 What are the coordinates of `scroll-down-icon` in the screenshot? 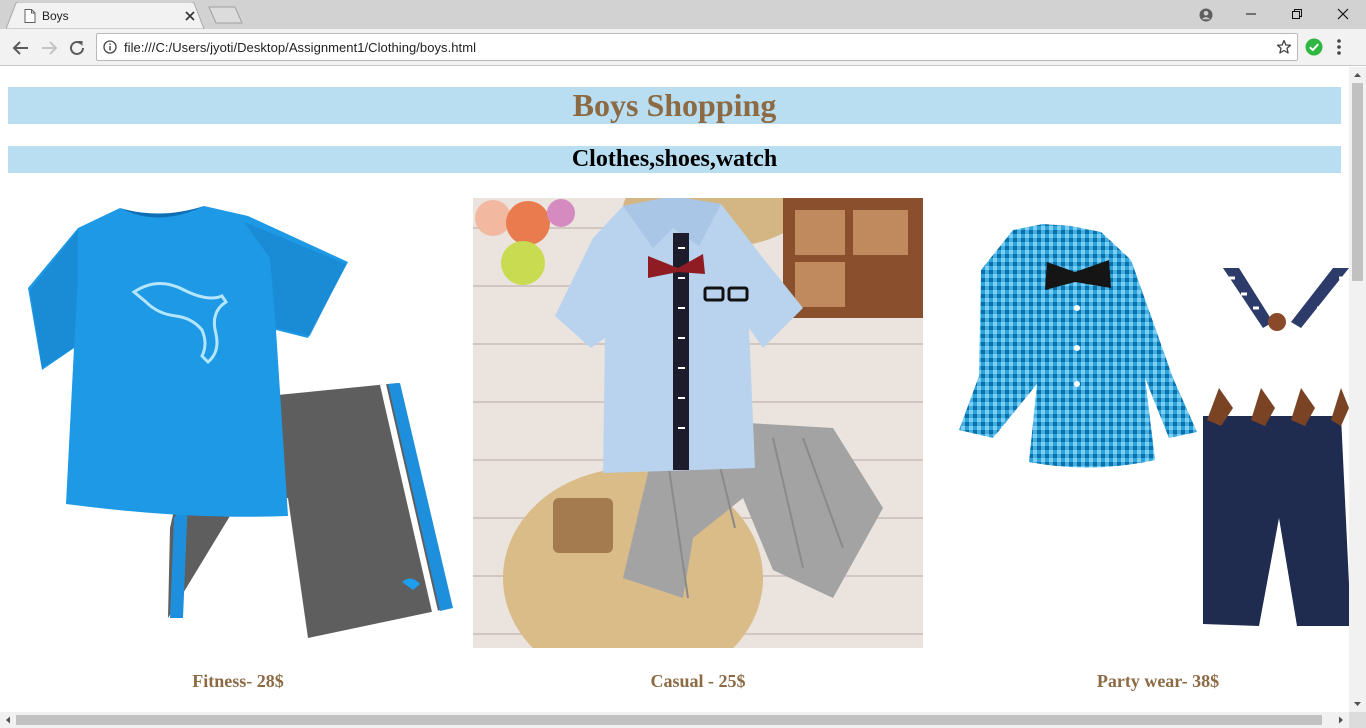 It's located at (1357, 704).